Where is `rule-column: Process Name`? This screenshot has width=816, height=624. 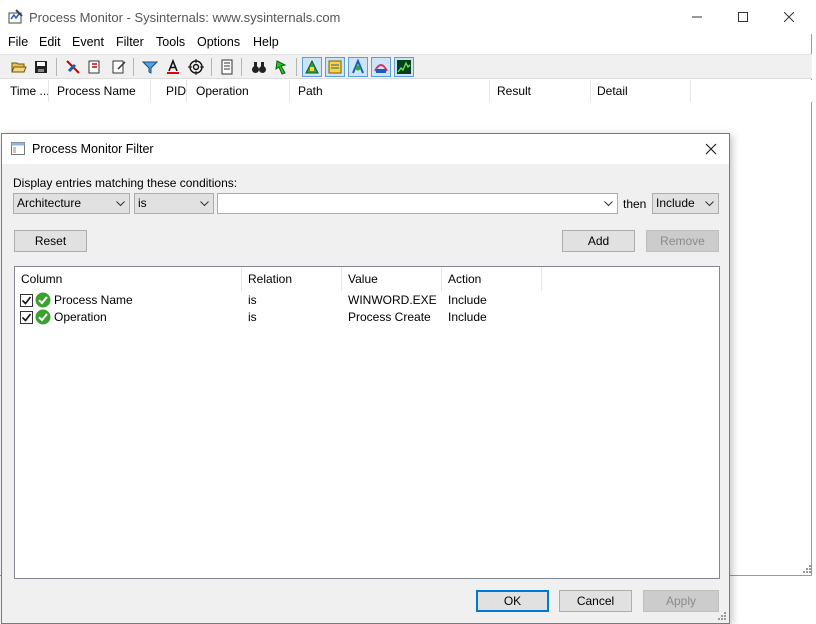 rule-column: Process Name is located at coordinates (93, 300).